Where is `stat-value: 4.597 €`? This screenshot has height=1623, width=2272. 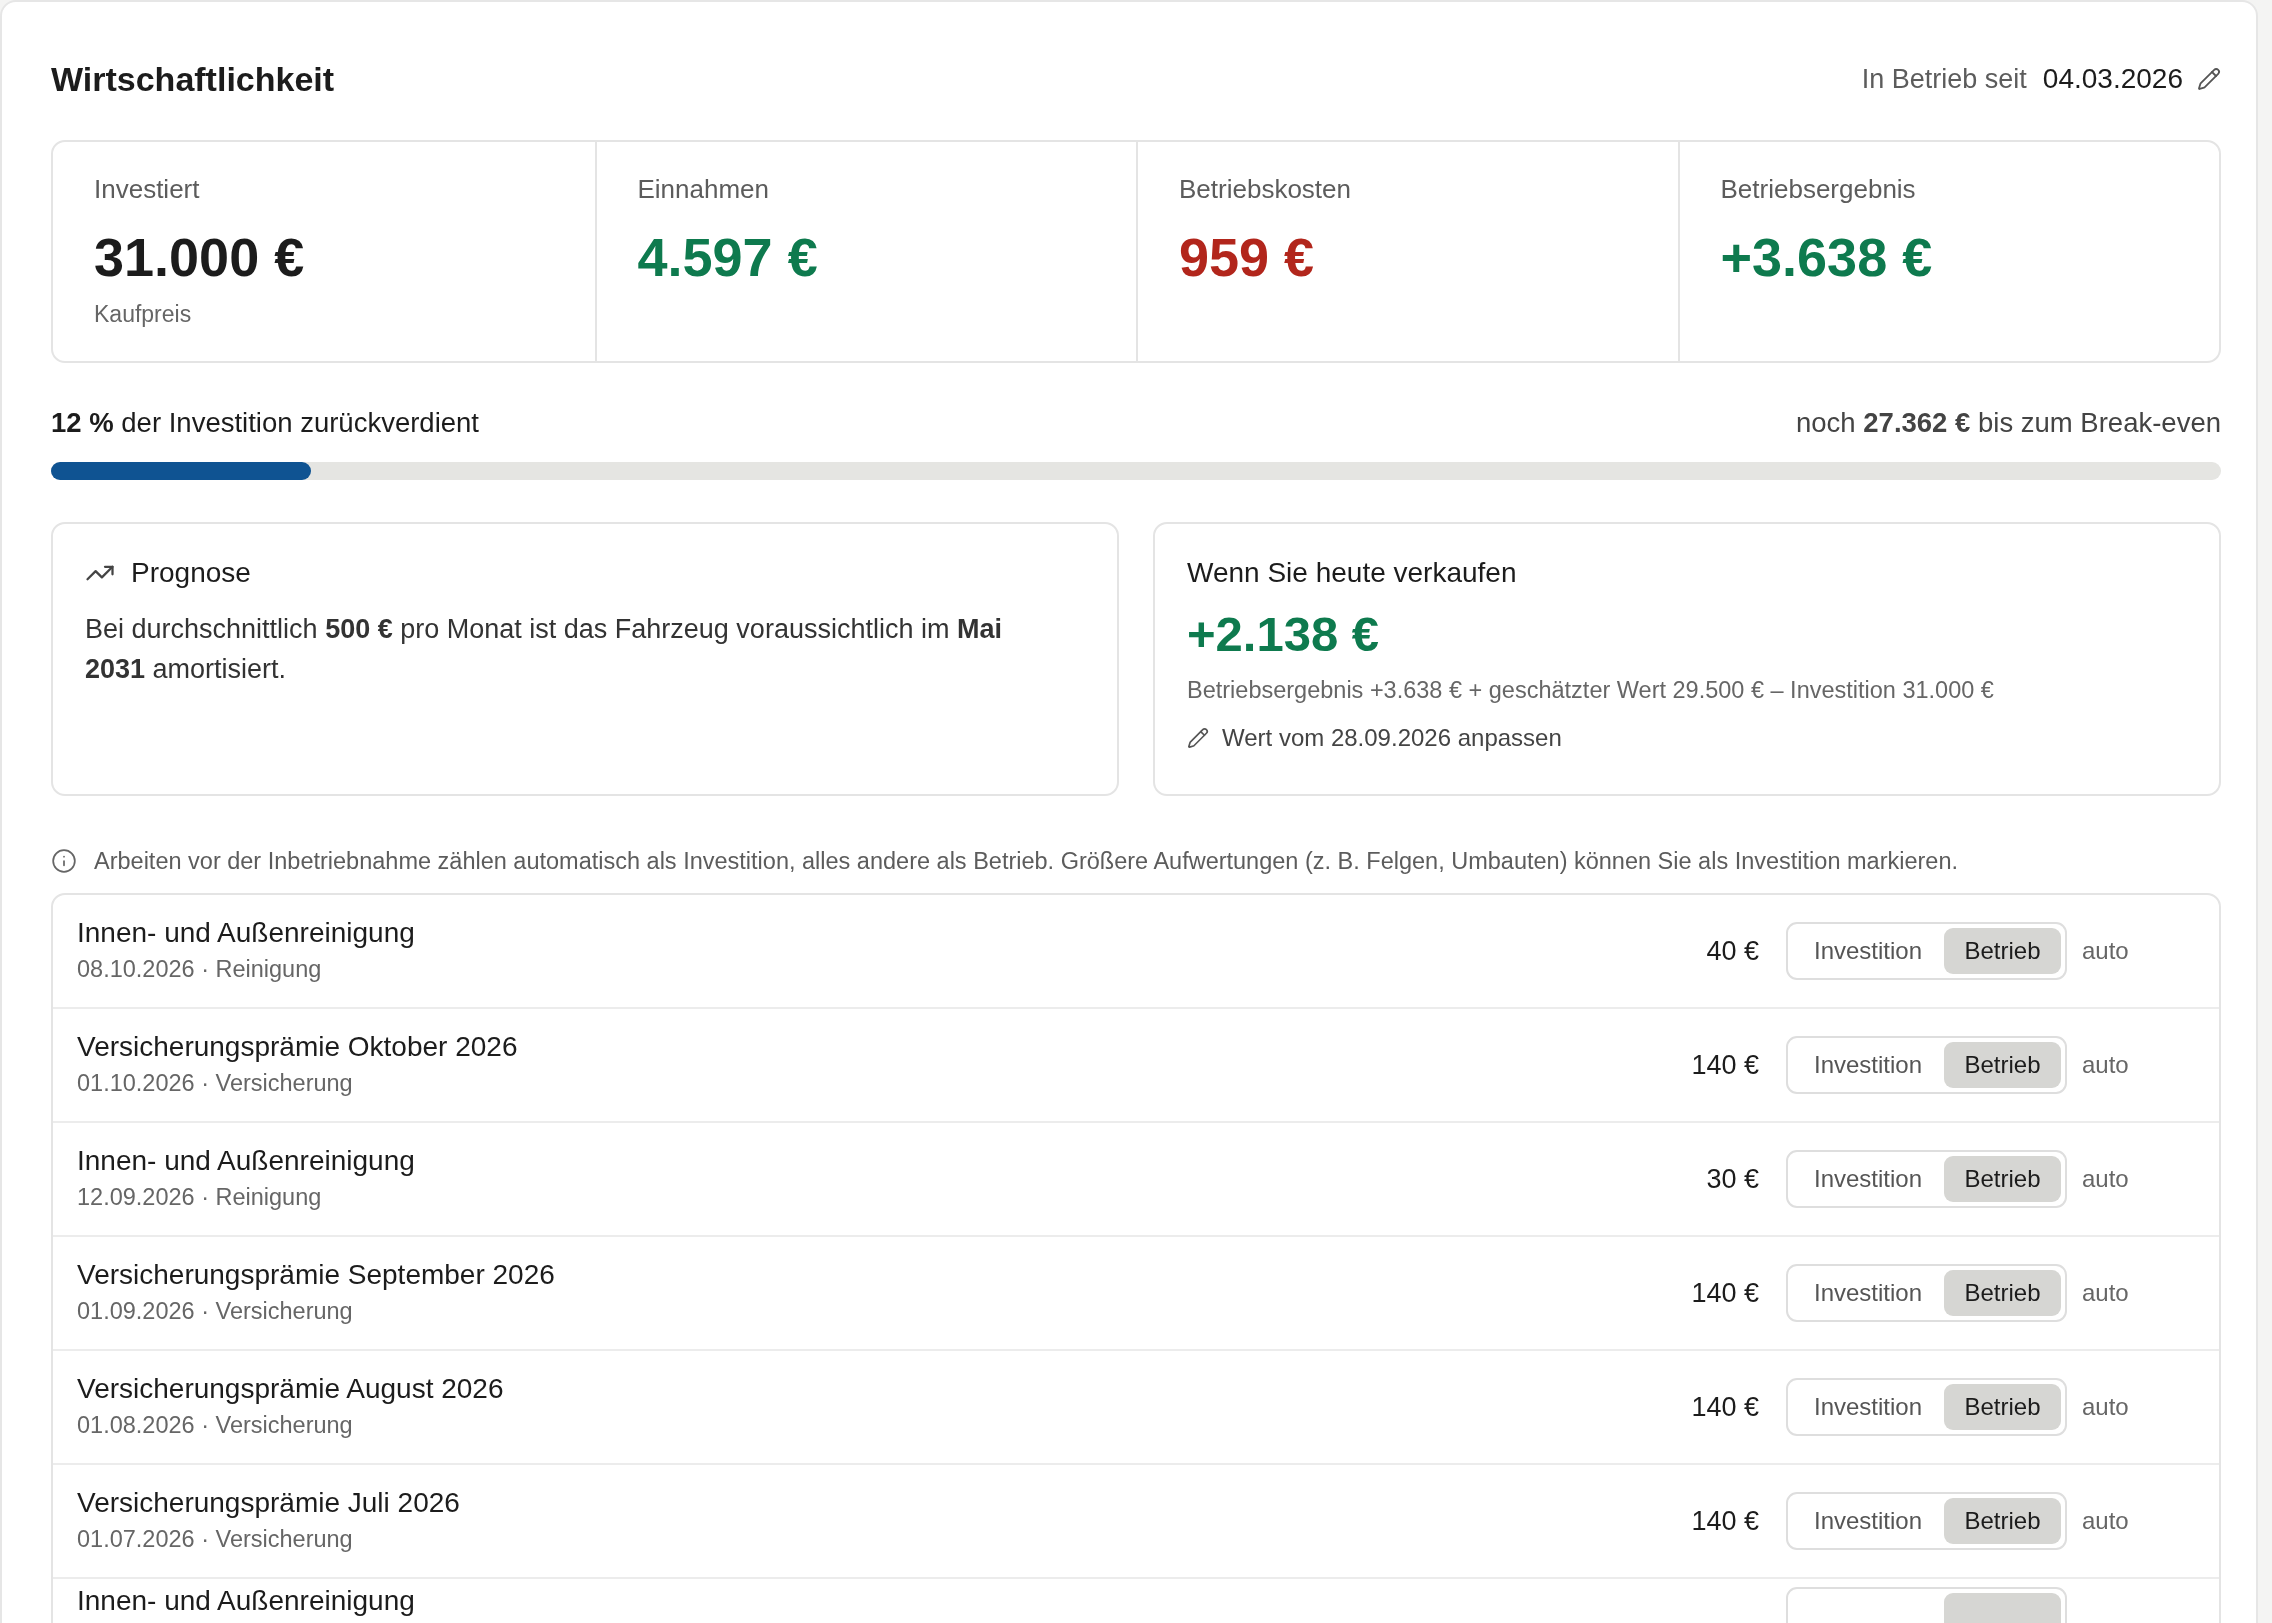 stat-value: 4.597 € is located at coordinates (727, 257).